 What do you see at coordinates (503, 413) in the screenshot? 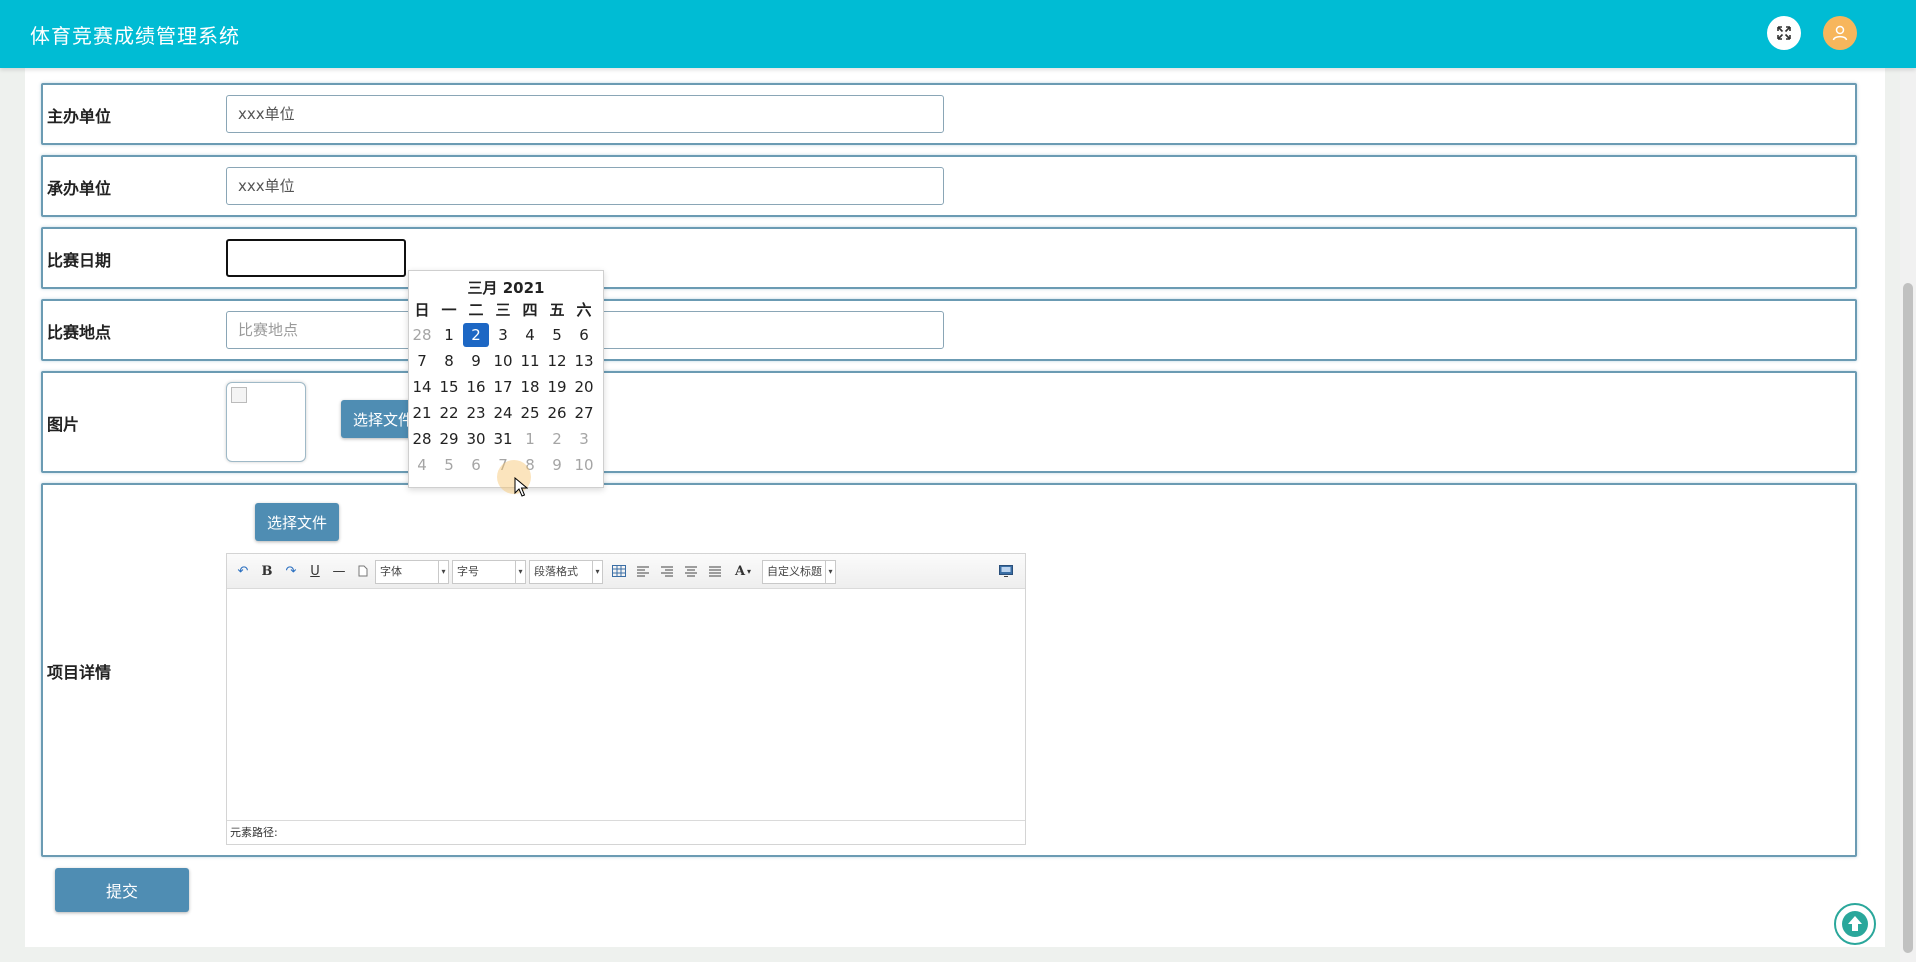
I see `calendar-day: 24` at bounding box center [503, 413].